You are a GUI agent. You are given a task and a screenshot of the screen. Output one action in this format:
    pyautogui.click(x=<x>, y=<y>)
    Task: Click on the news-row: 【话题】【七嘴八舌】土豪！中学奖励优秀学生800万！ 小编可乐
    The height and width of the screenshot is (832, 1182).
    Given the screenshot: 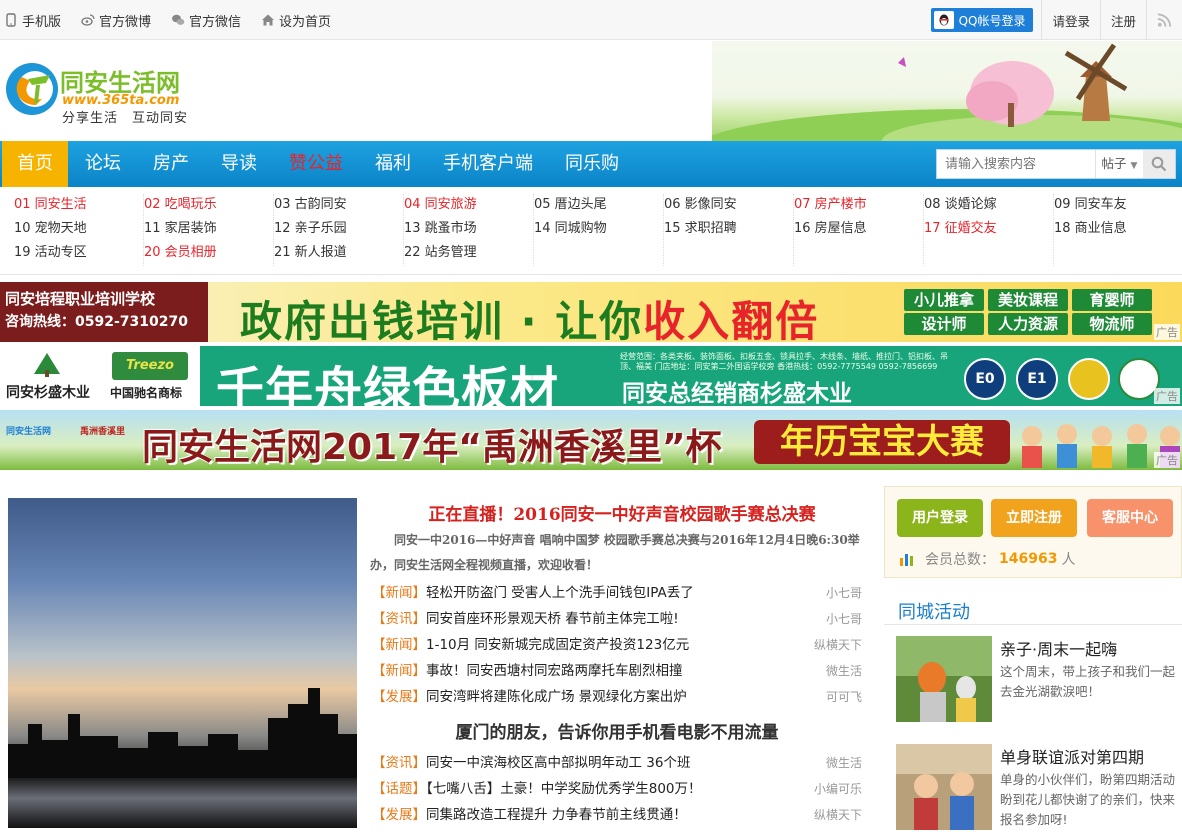 What is the action you would take?
    pyautogui.click(x=617, y=789)
    